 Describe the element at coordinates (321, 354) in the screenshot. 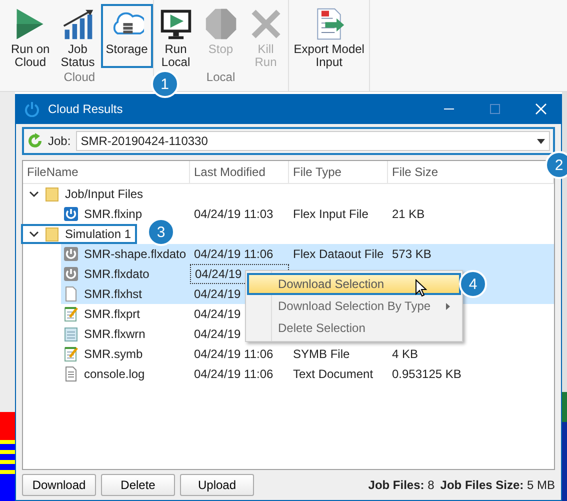

I see `table-cell: SYMB File` at that location.